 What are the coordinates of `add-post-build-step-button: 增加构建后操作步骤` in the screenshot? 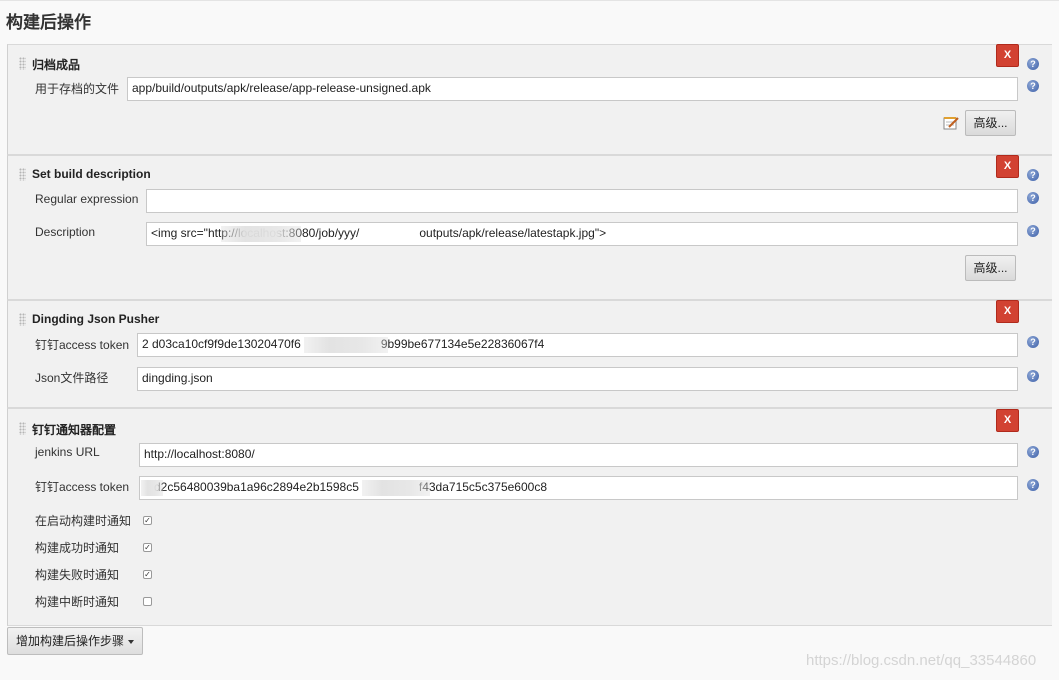 It's located at (75, 641).